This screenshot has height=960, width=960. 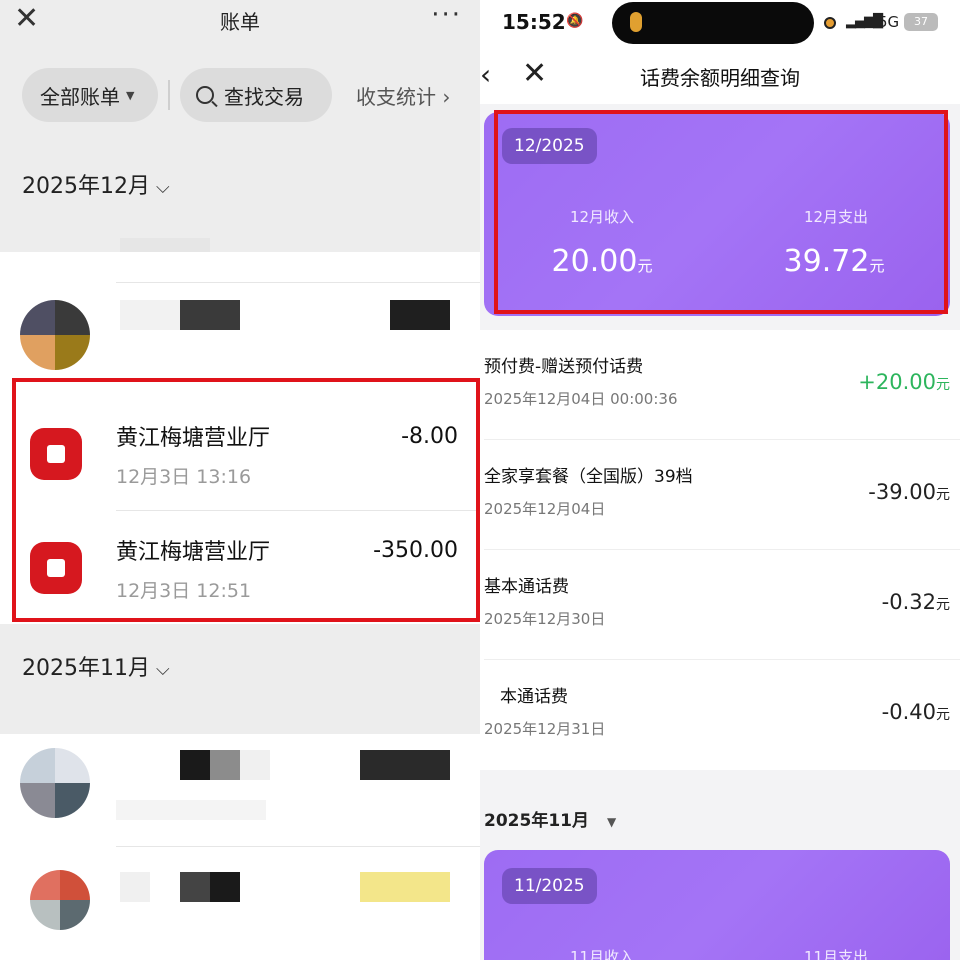 I want to click on triangle-down-icon: ▼, so click(x=611, y=822).